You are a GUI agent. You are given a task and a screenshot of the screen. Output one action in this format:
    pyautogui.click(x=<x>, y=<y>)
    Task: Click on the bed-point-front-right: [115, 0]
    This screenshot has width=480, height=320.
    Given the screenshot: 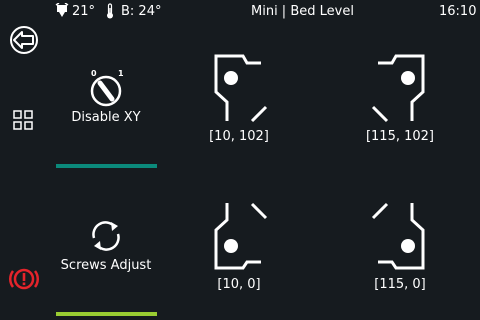 What is the action you would take?
    pyautogui.click(x=400, y=246)
    